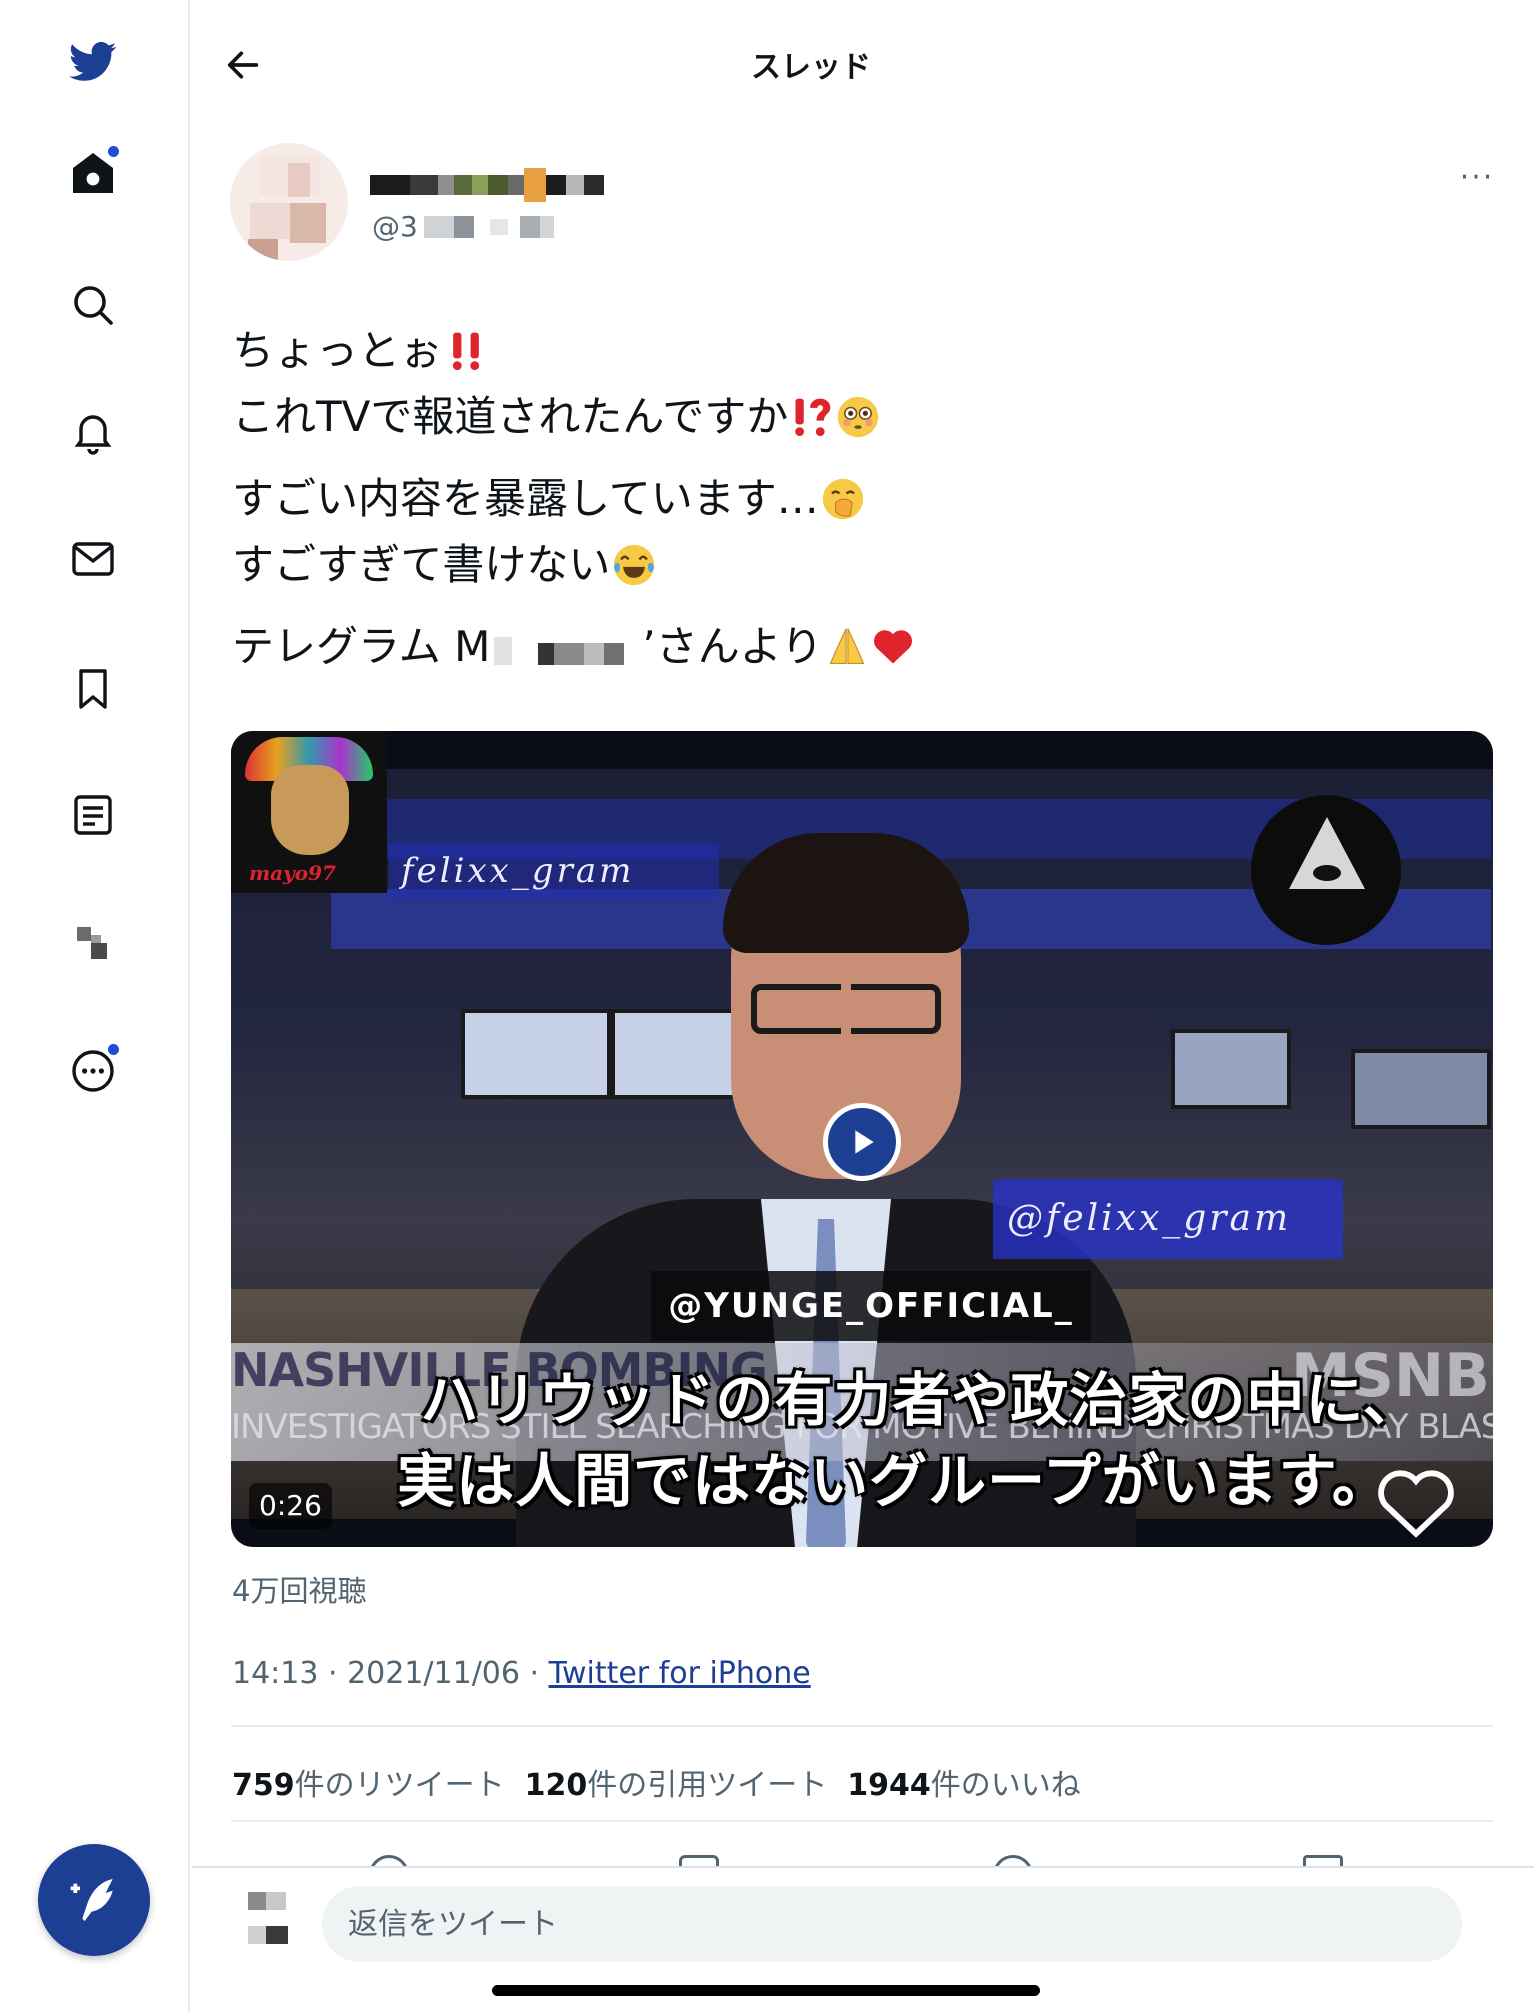 The width and height of the screenshot is (1534, 2013). What do you see at coordinates (766, 1990) in the screenshot?
I see `home-indicator` at bounding box center [766, 1990].